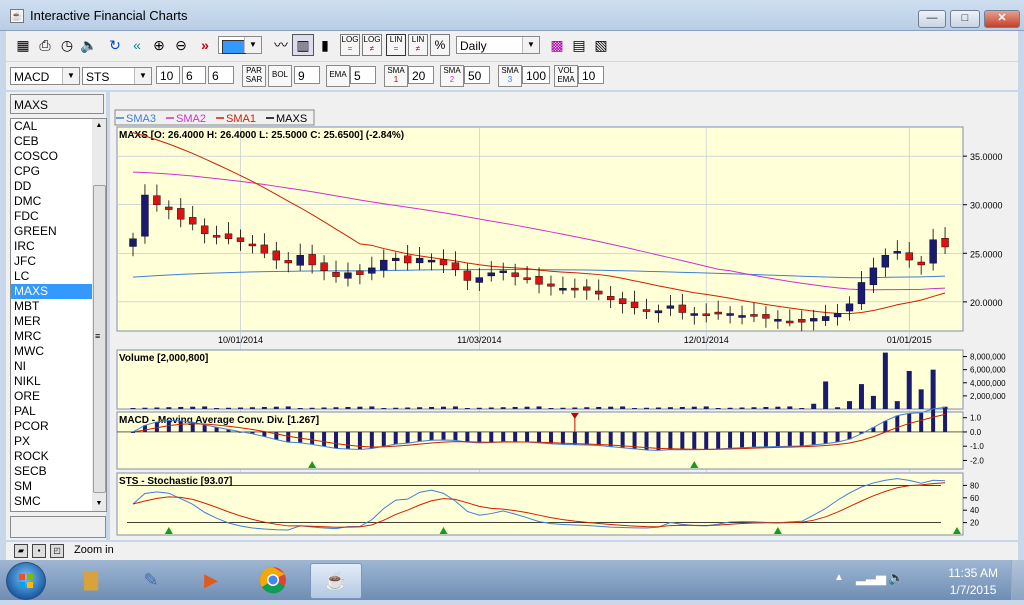  Describe the element at coordinates (52, 501) in the screenshot. I see `symbol-list-item: SMC` at that location.